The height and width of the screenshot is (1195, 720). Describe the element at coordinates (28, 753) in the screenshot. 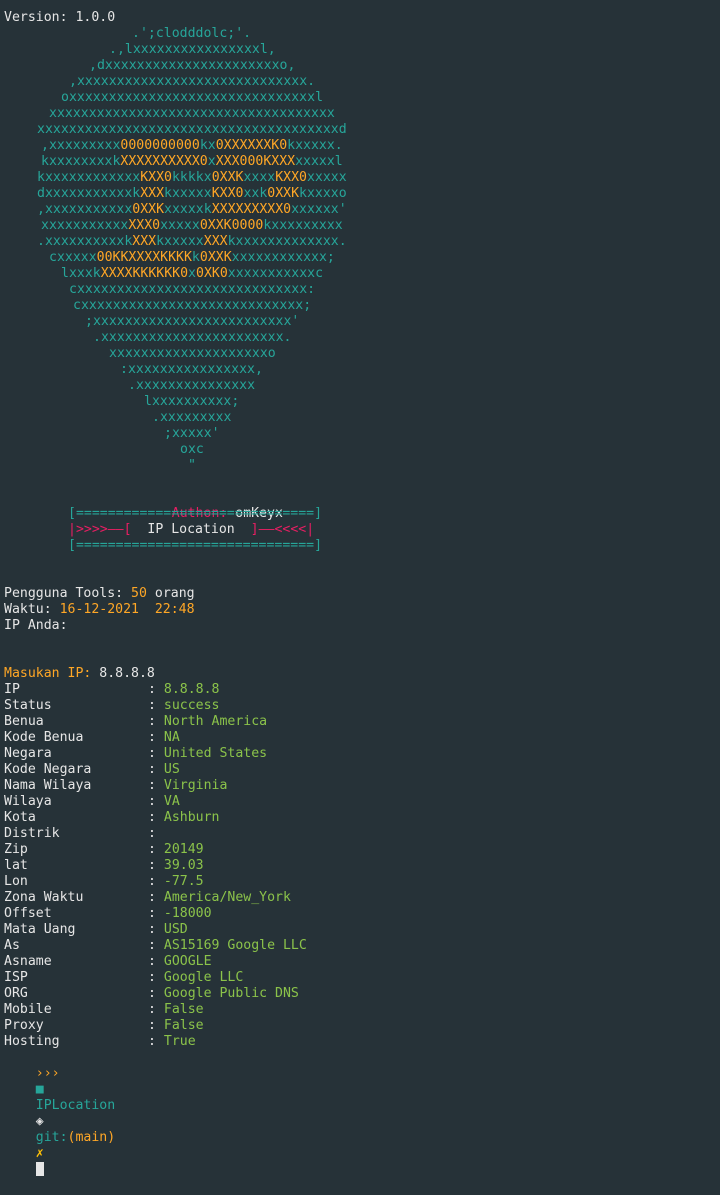

I see `result-key: Negara` at that location.